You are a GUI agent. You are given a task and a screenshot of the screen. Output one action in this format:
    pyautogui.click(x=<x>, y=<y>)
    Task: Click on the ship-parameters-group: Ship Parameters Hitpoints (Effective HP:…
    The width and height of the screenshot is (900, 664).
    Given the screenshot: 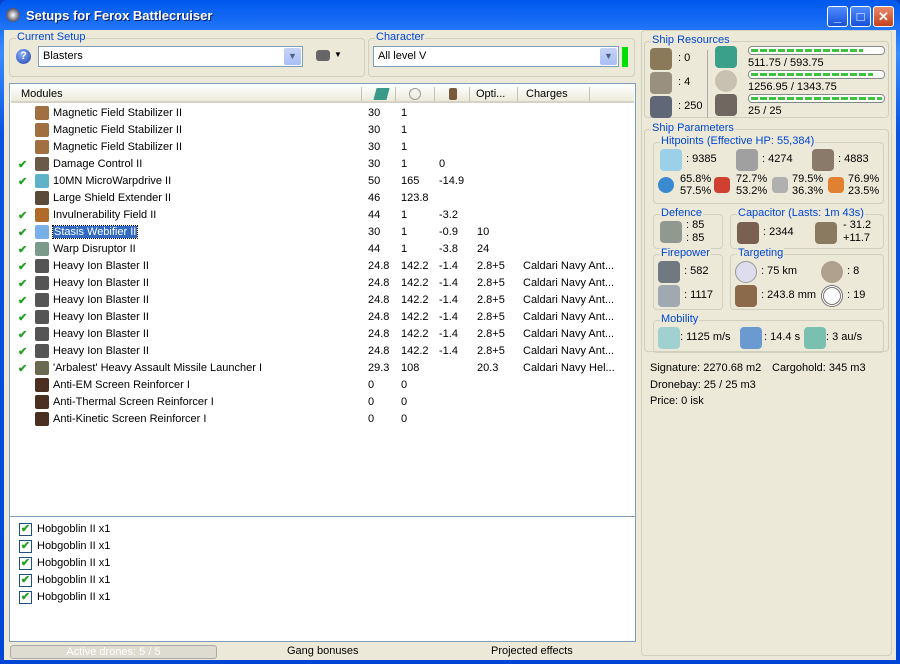 What is the action you would take?
    pyautogui.click(x=766, y=237)
    